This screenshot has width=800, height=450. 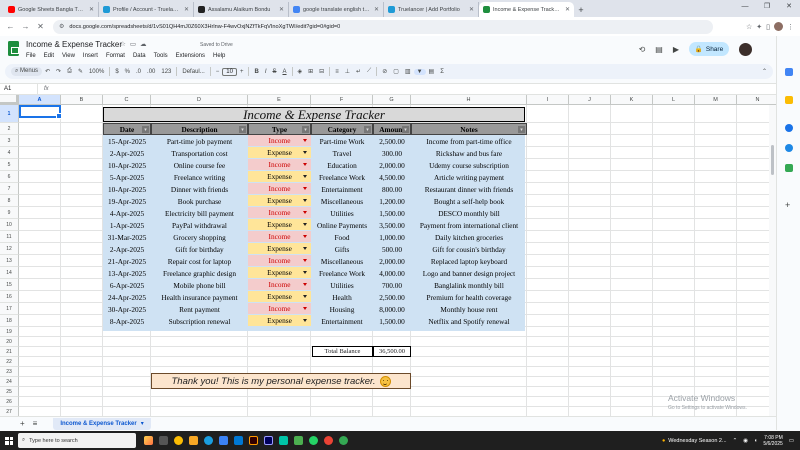 What do you see at coordinates (133, 44) in the screenshot?
I see `move-folder-icon: ▭` at bounding box center [133, 44].